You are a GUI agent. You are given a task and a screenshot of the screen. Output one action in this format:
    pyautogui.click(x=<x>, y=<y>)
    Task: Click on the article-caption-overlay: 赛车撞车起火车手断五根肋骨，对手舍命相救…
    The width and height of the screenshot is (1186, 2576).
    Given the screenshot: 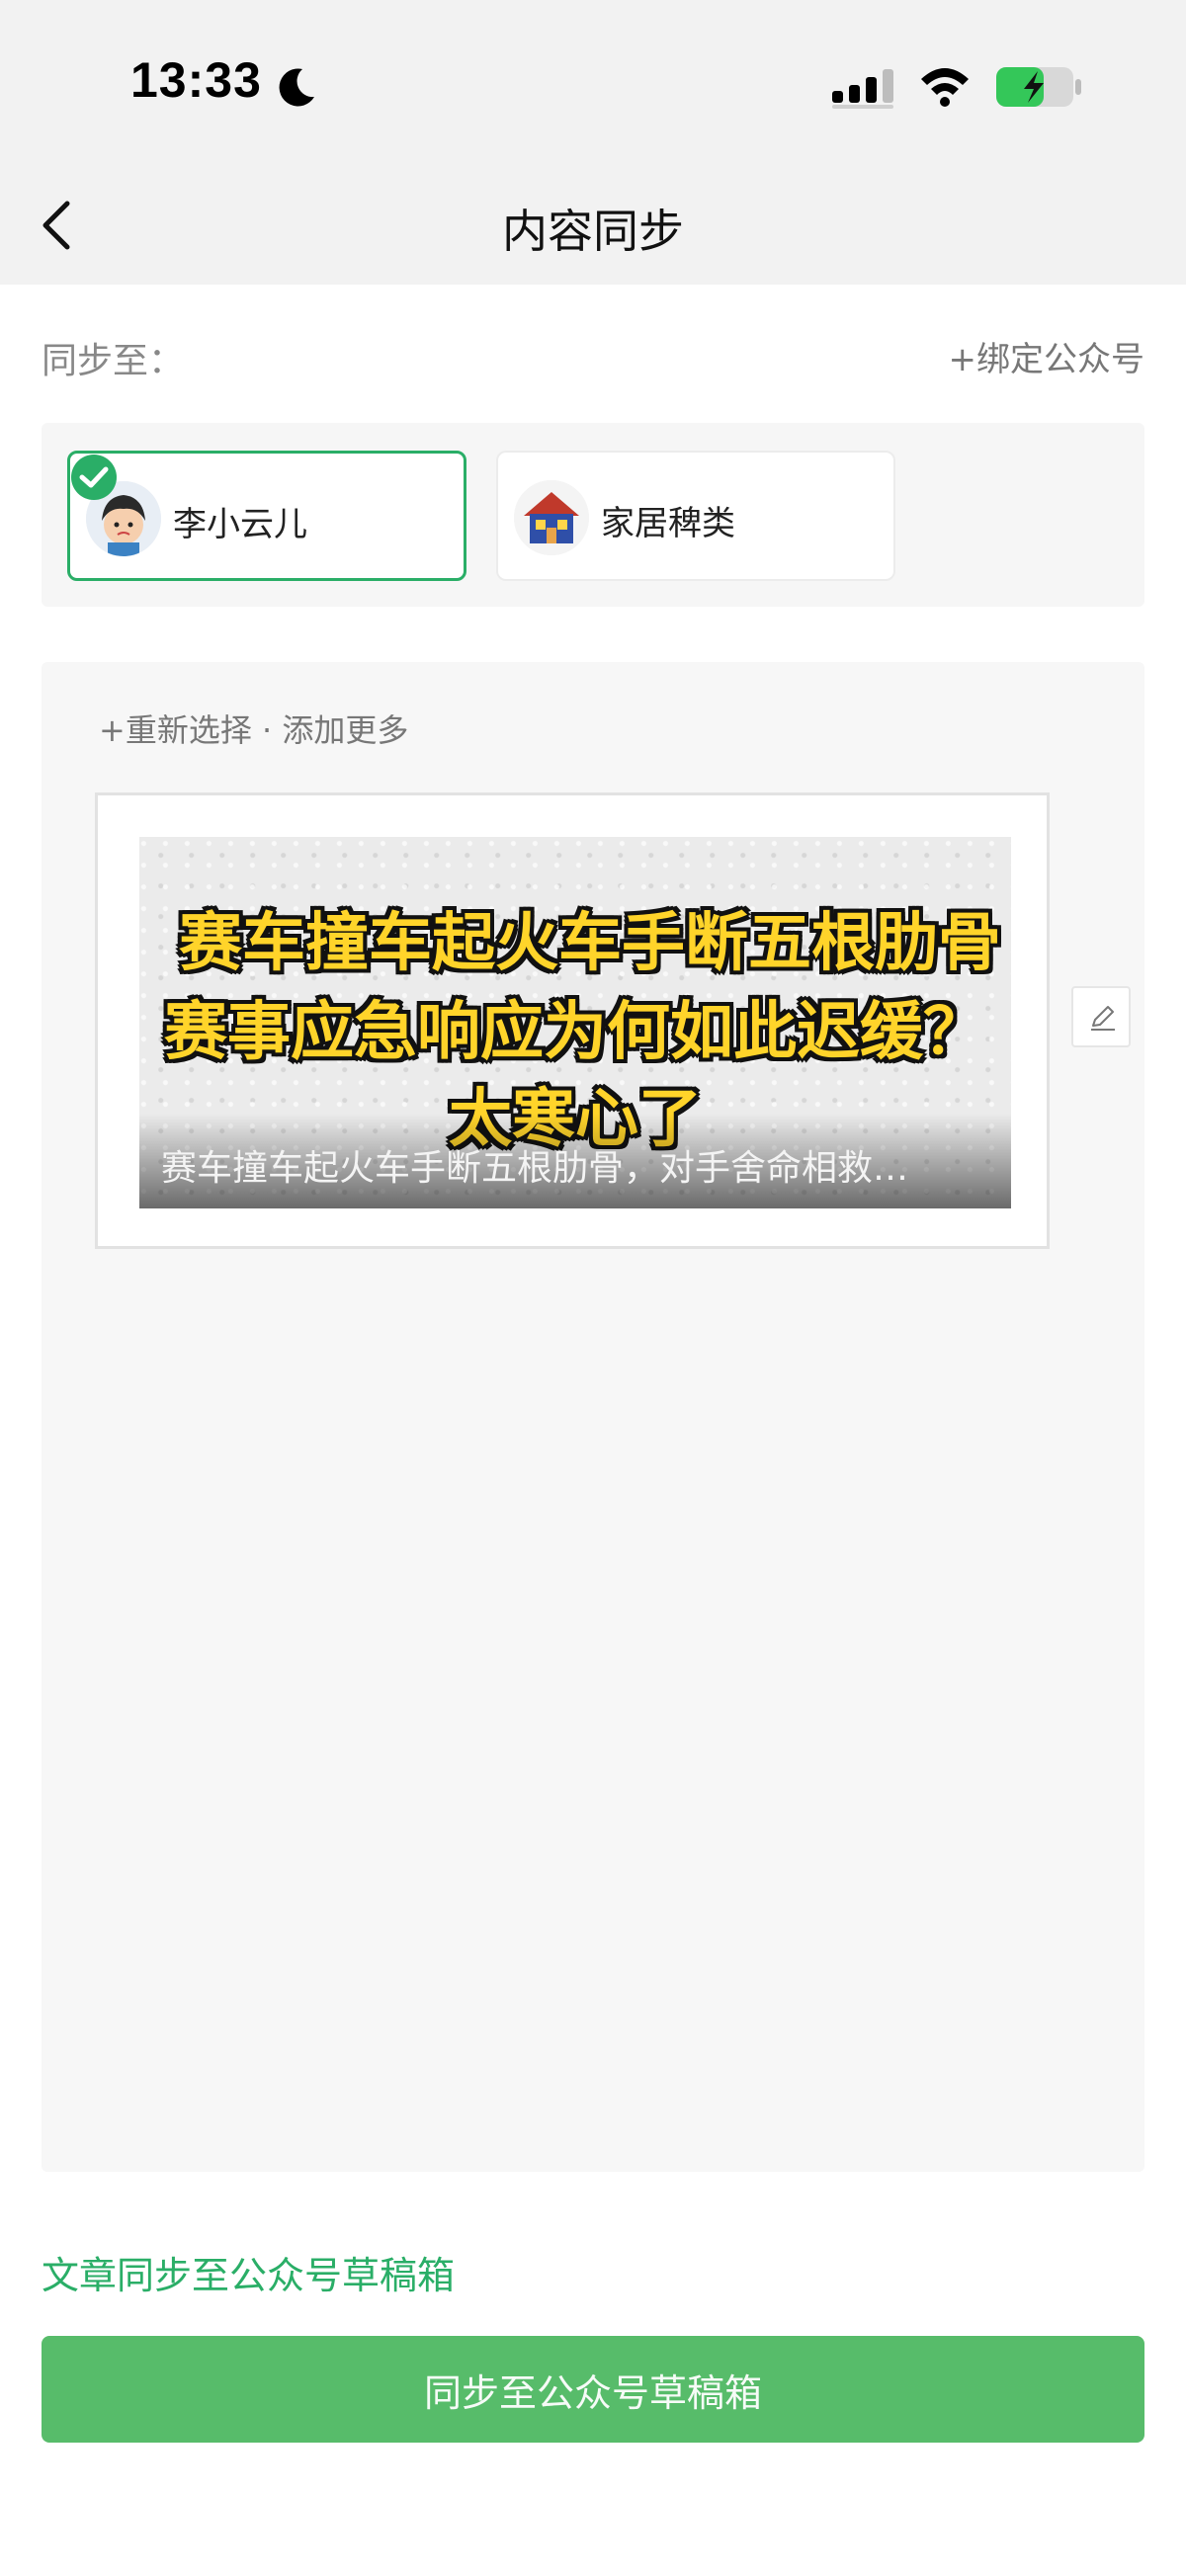 What is the action you would take?
    pyautogui.click(x=575, y=1161)
    